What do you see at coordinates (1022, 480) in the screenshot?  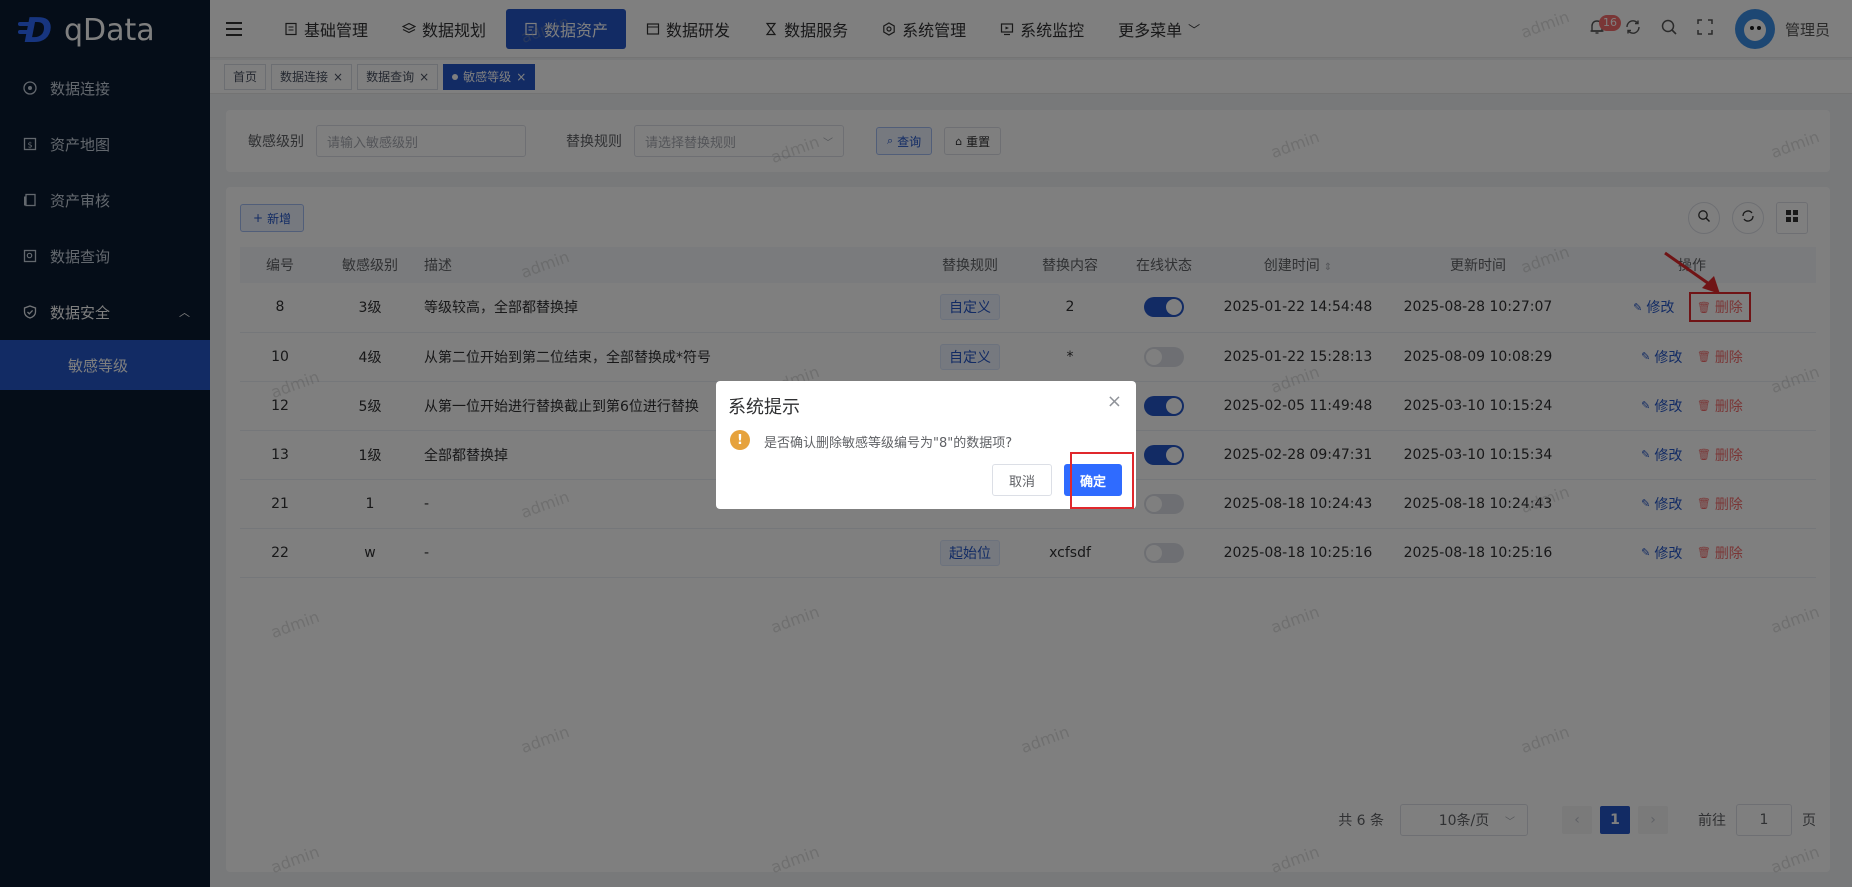 I see `cancel-button: 取消` at bounding box center [1022, 480].